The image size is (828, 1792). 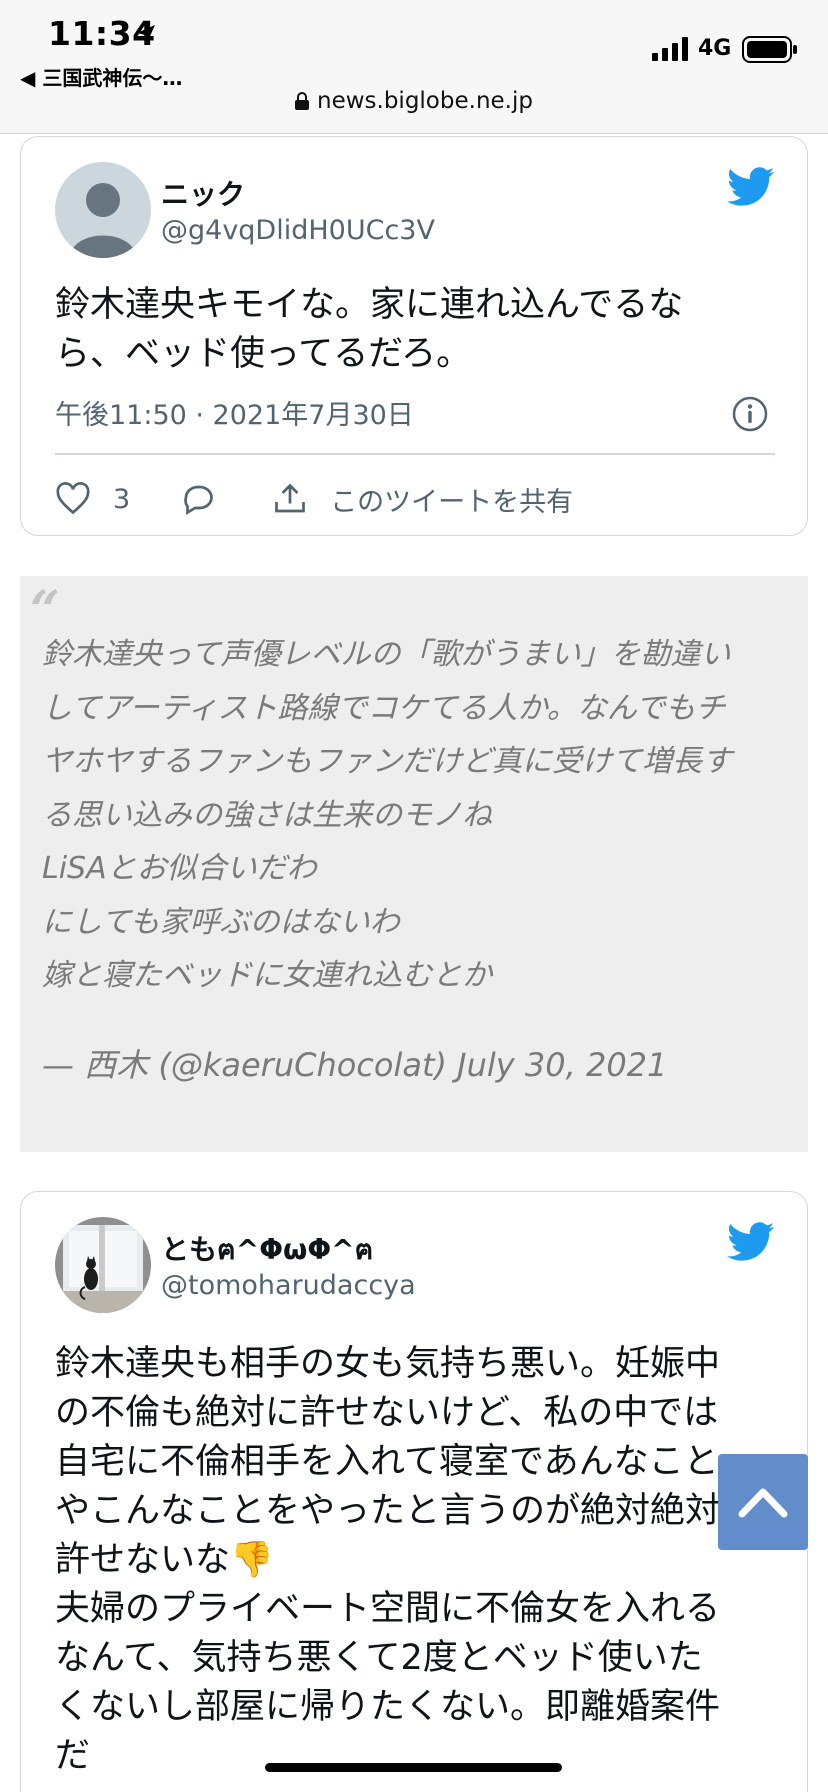 I want to click on tweet-text-line: なんて、気持ち悪くて2度とベッド使いた, so click(x=379, y=1658).